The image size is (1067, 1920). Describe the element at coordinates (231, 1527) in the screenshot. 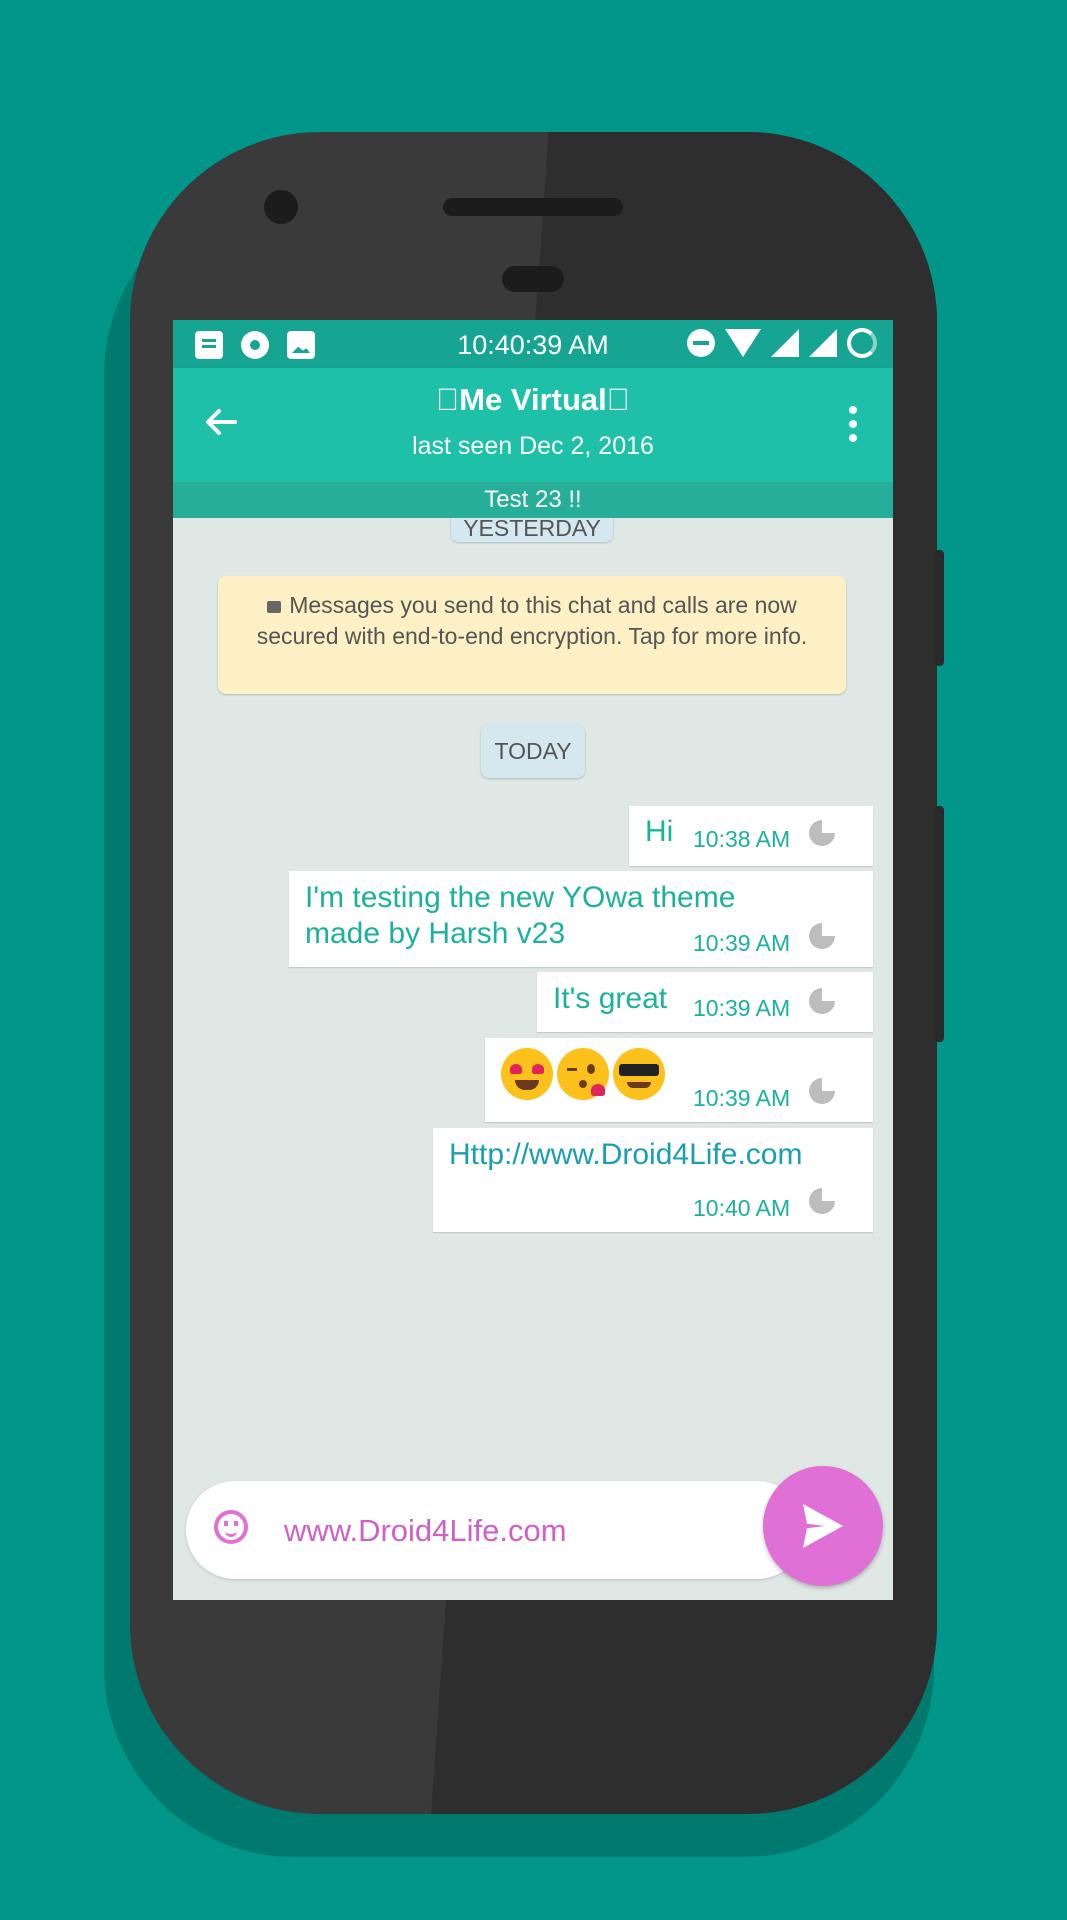

I see `emoji-picker-icon` at that location.